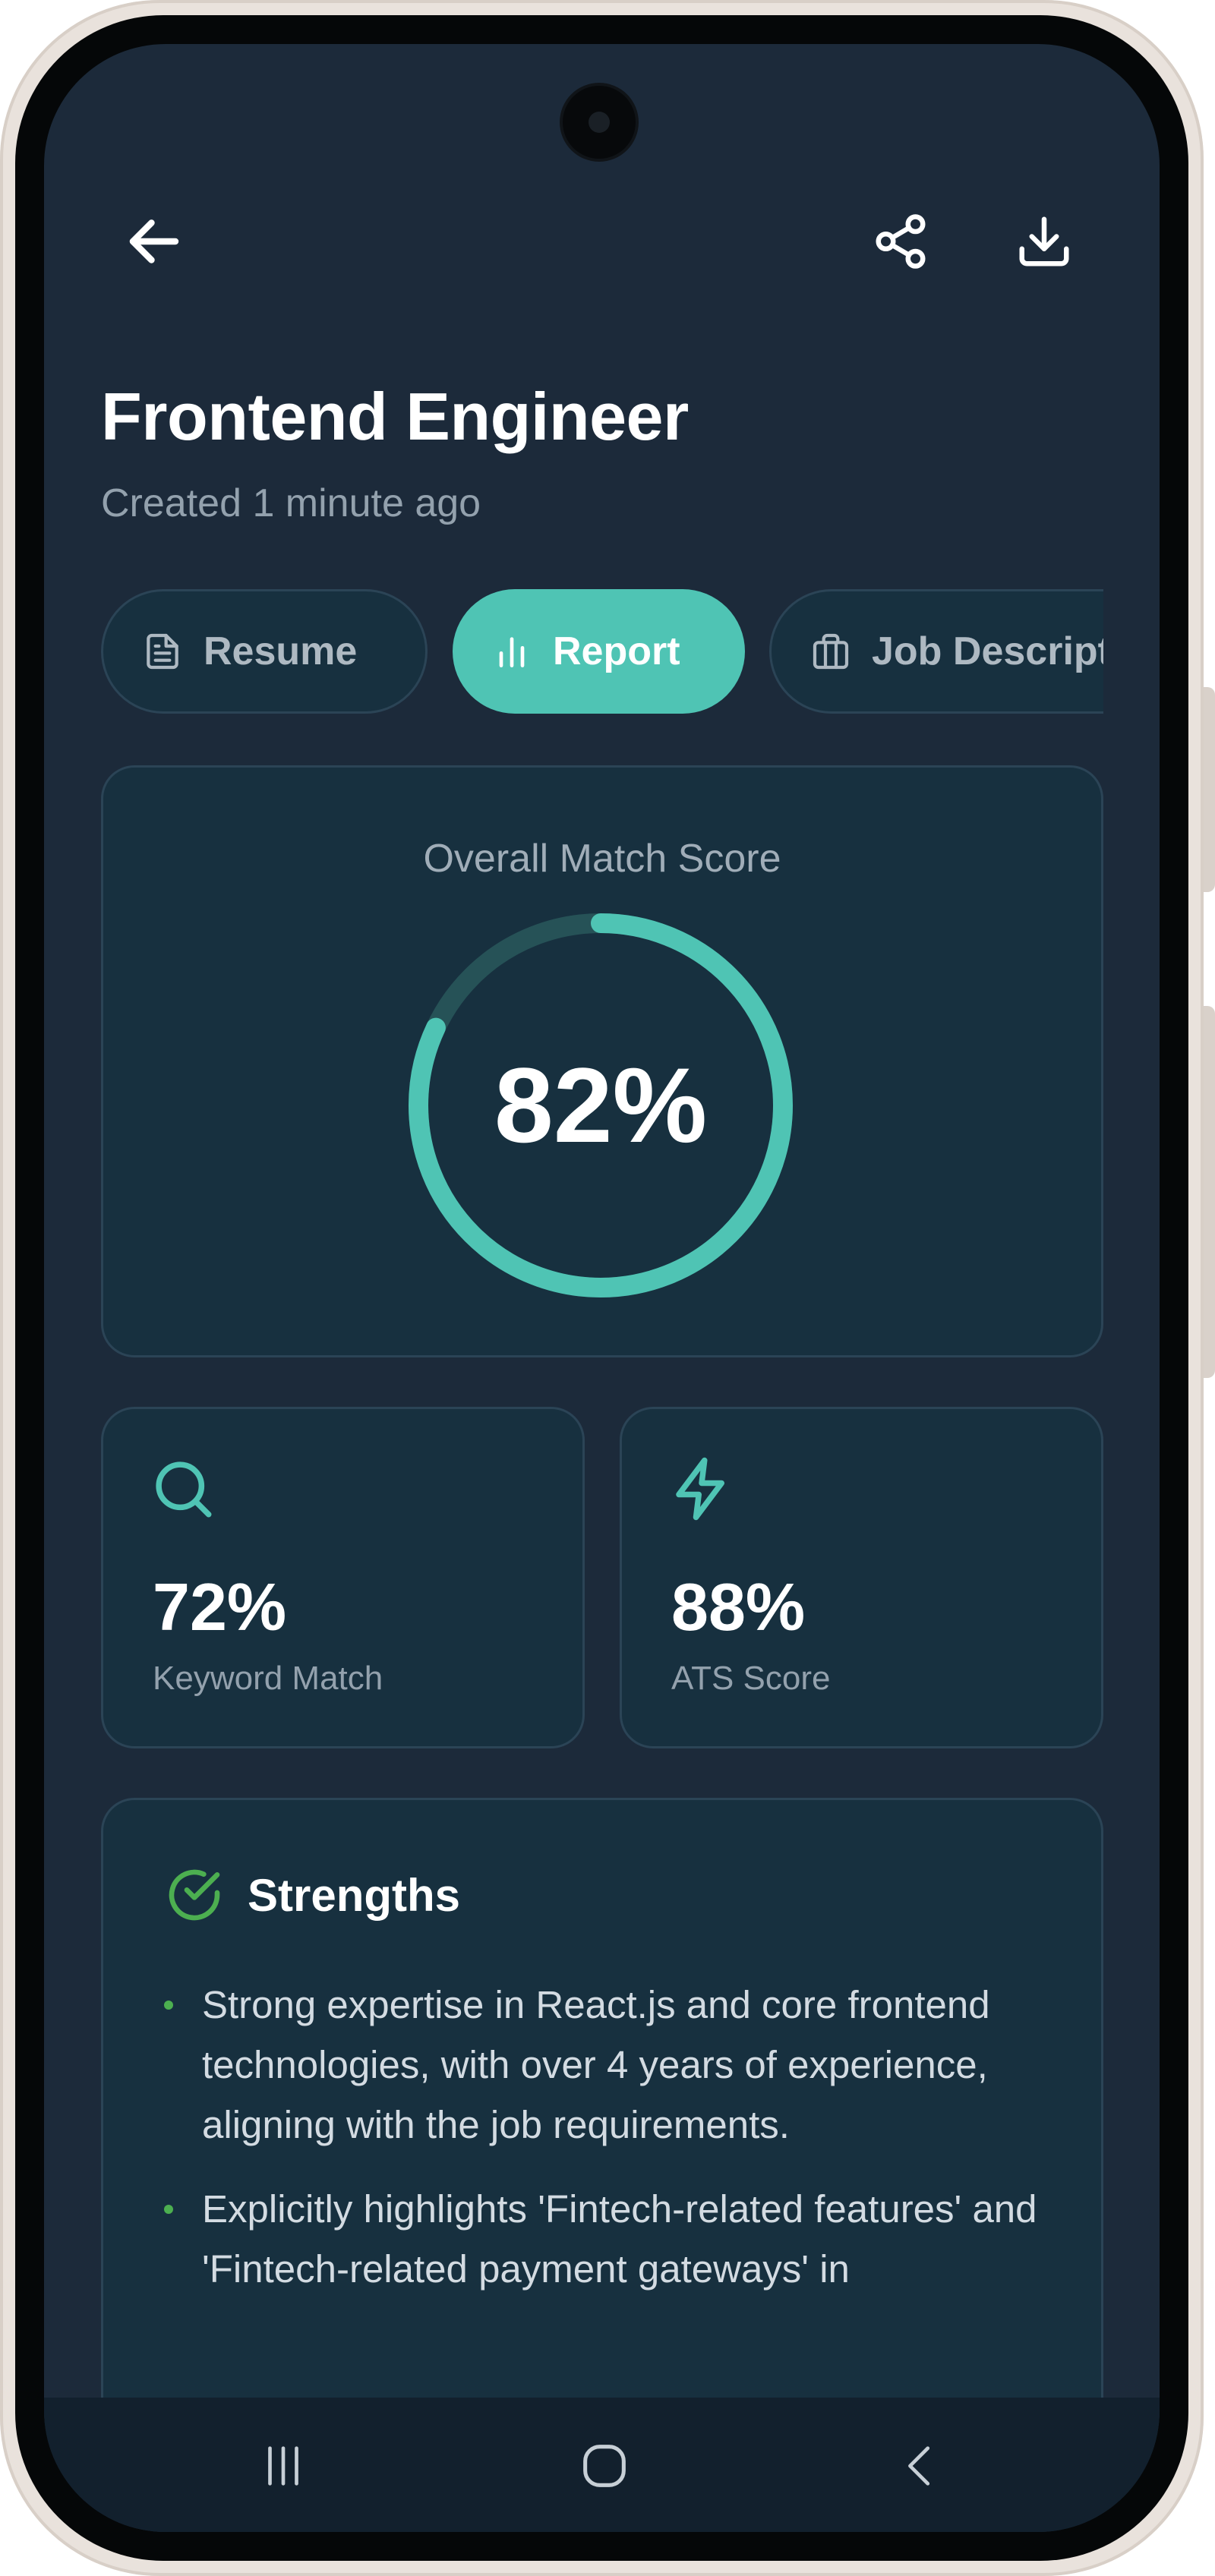 This screenshot has width=1215, height=2576. Describe the element at coordinates (343, 1577) in the screenshot. I see `keyword-match-card: 72% Keyword Match` at that location.